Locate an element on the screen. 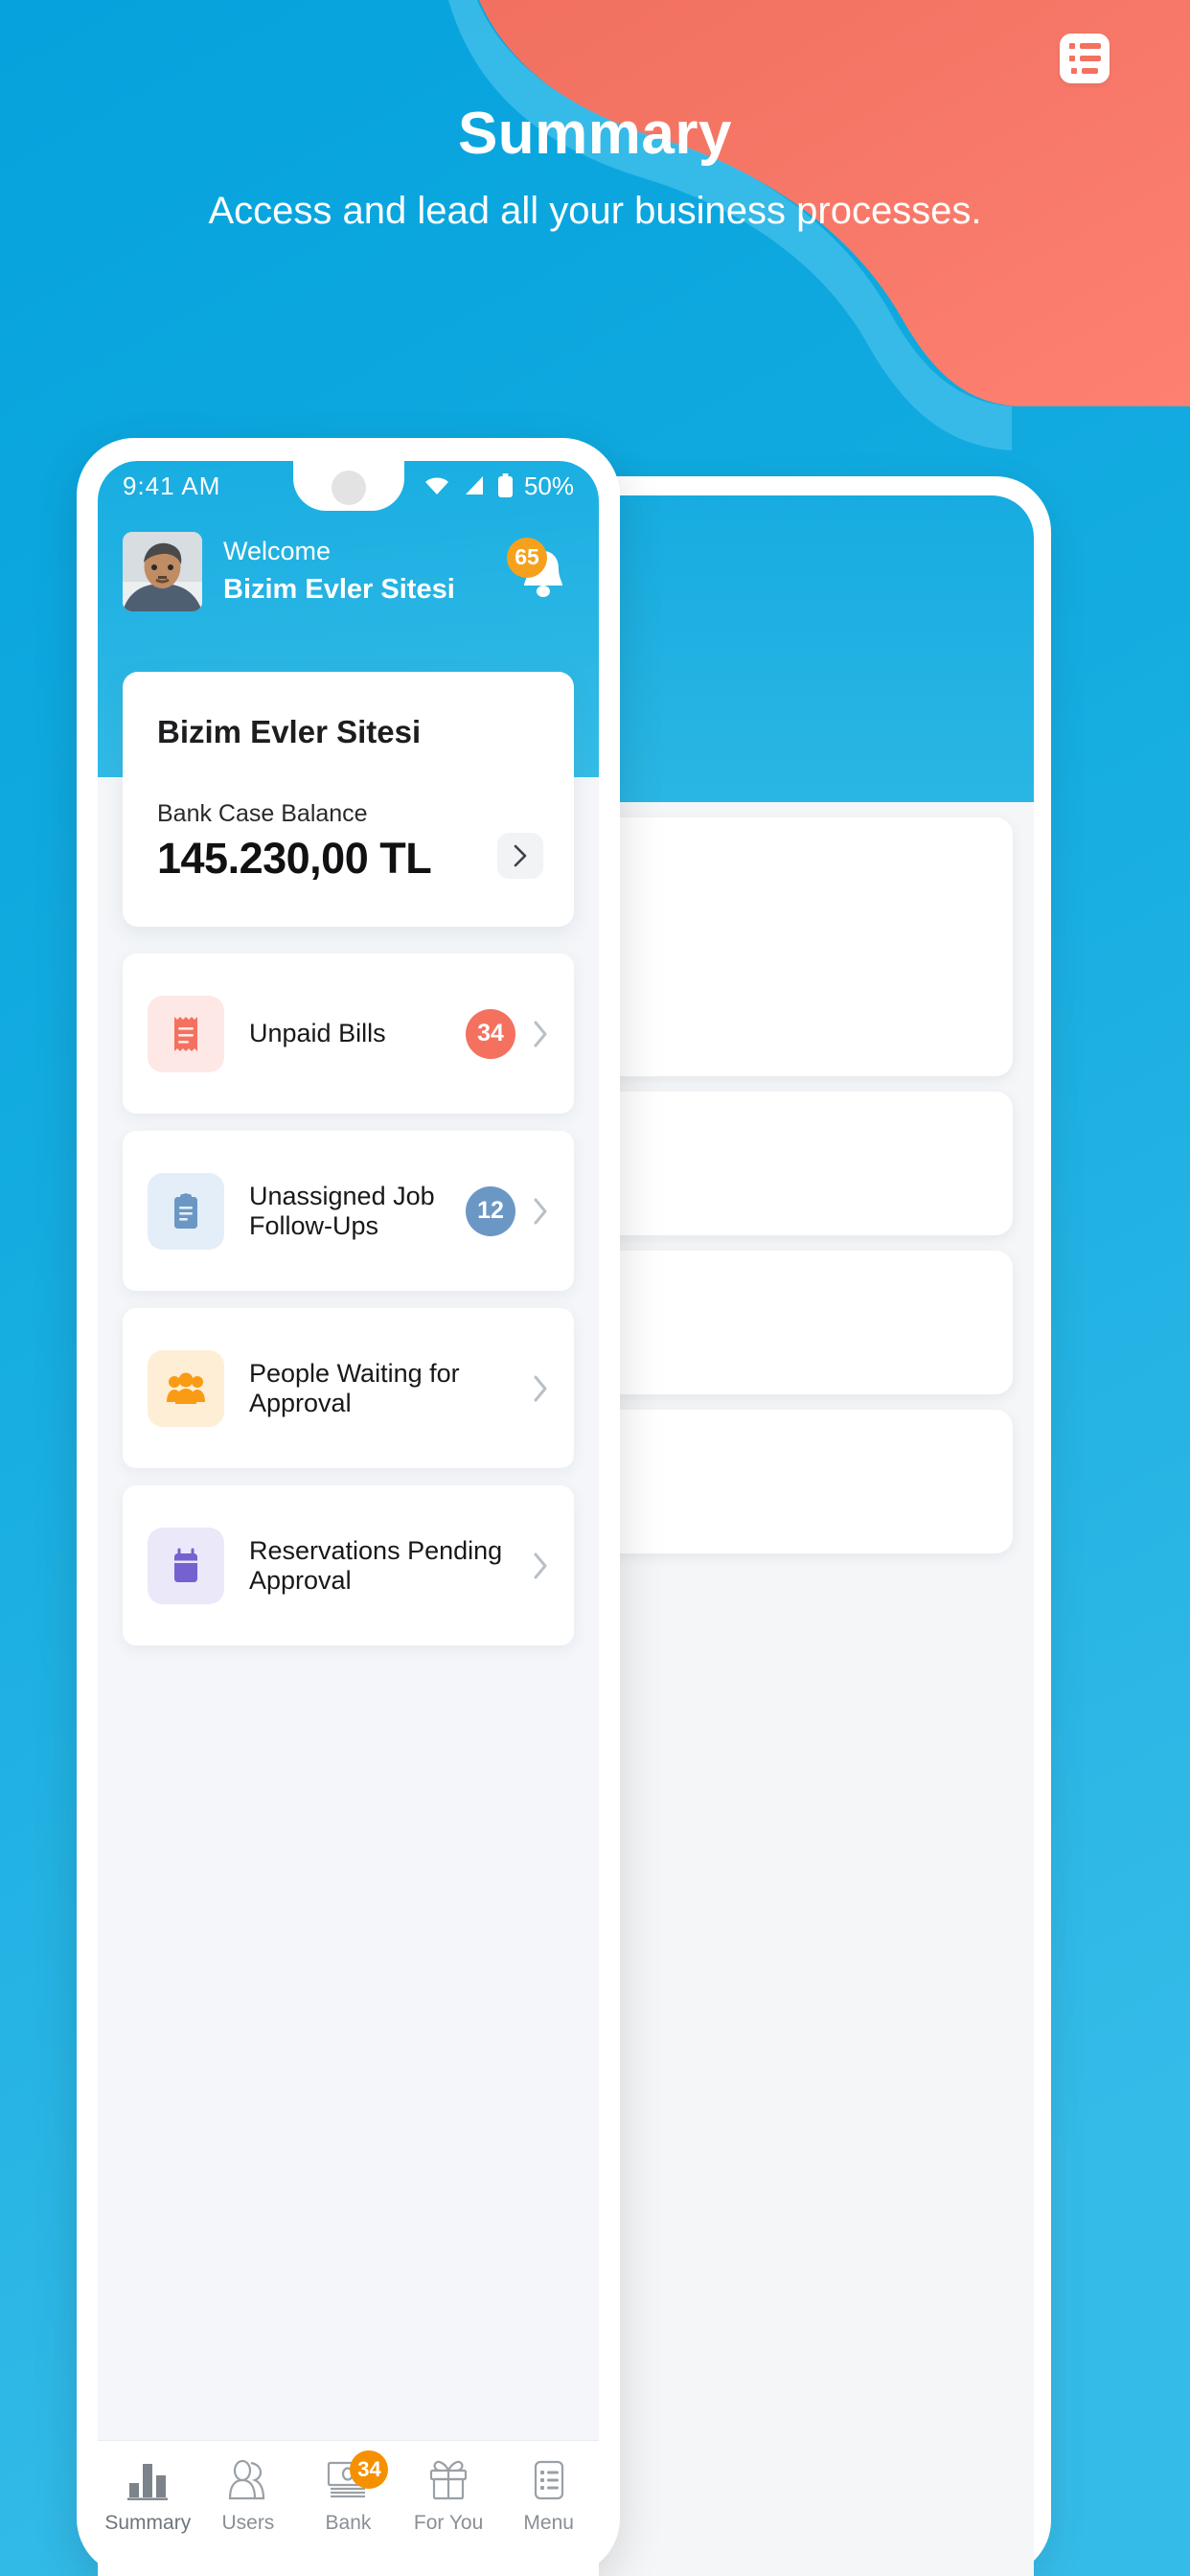  list-item: Unassigned Job Follow-Ups 12 is located at coordinates (349, 1211).